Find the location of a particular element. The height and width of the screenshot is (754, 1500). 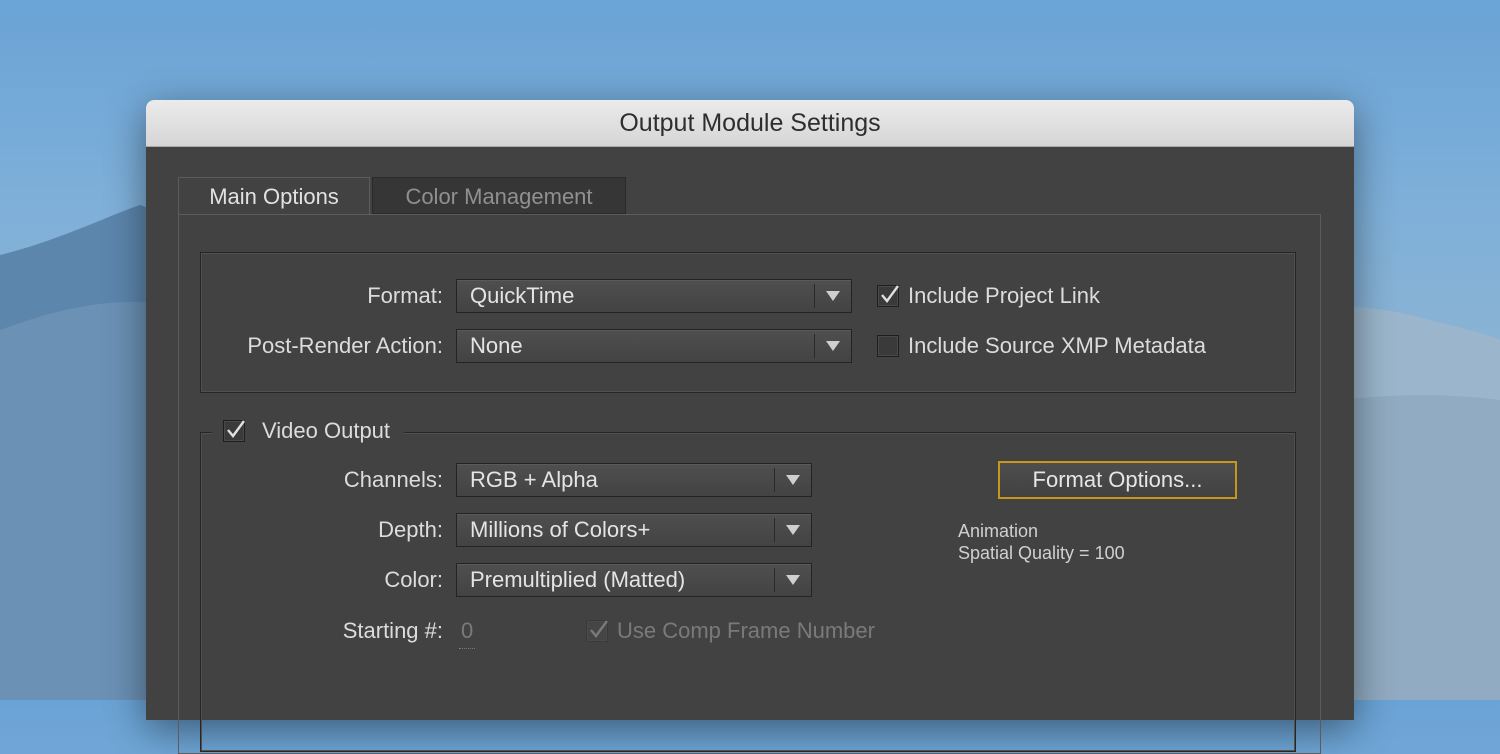

tab-color-management: Color Management is located at coordinates (499, 195).